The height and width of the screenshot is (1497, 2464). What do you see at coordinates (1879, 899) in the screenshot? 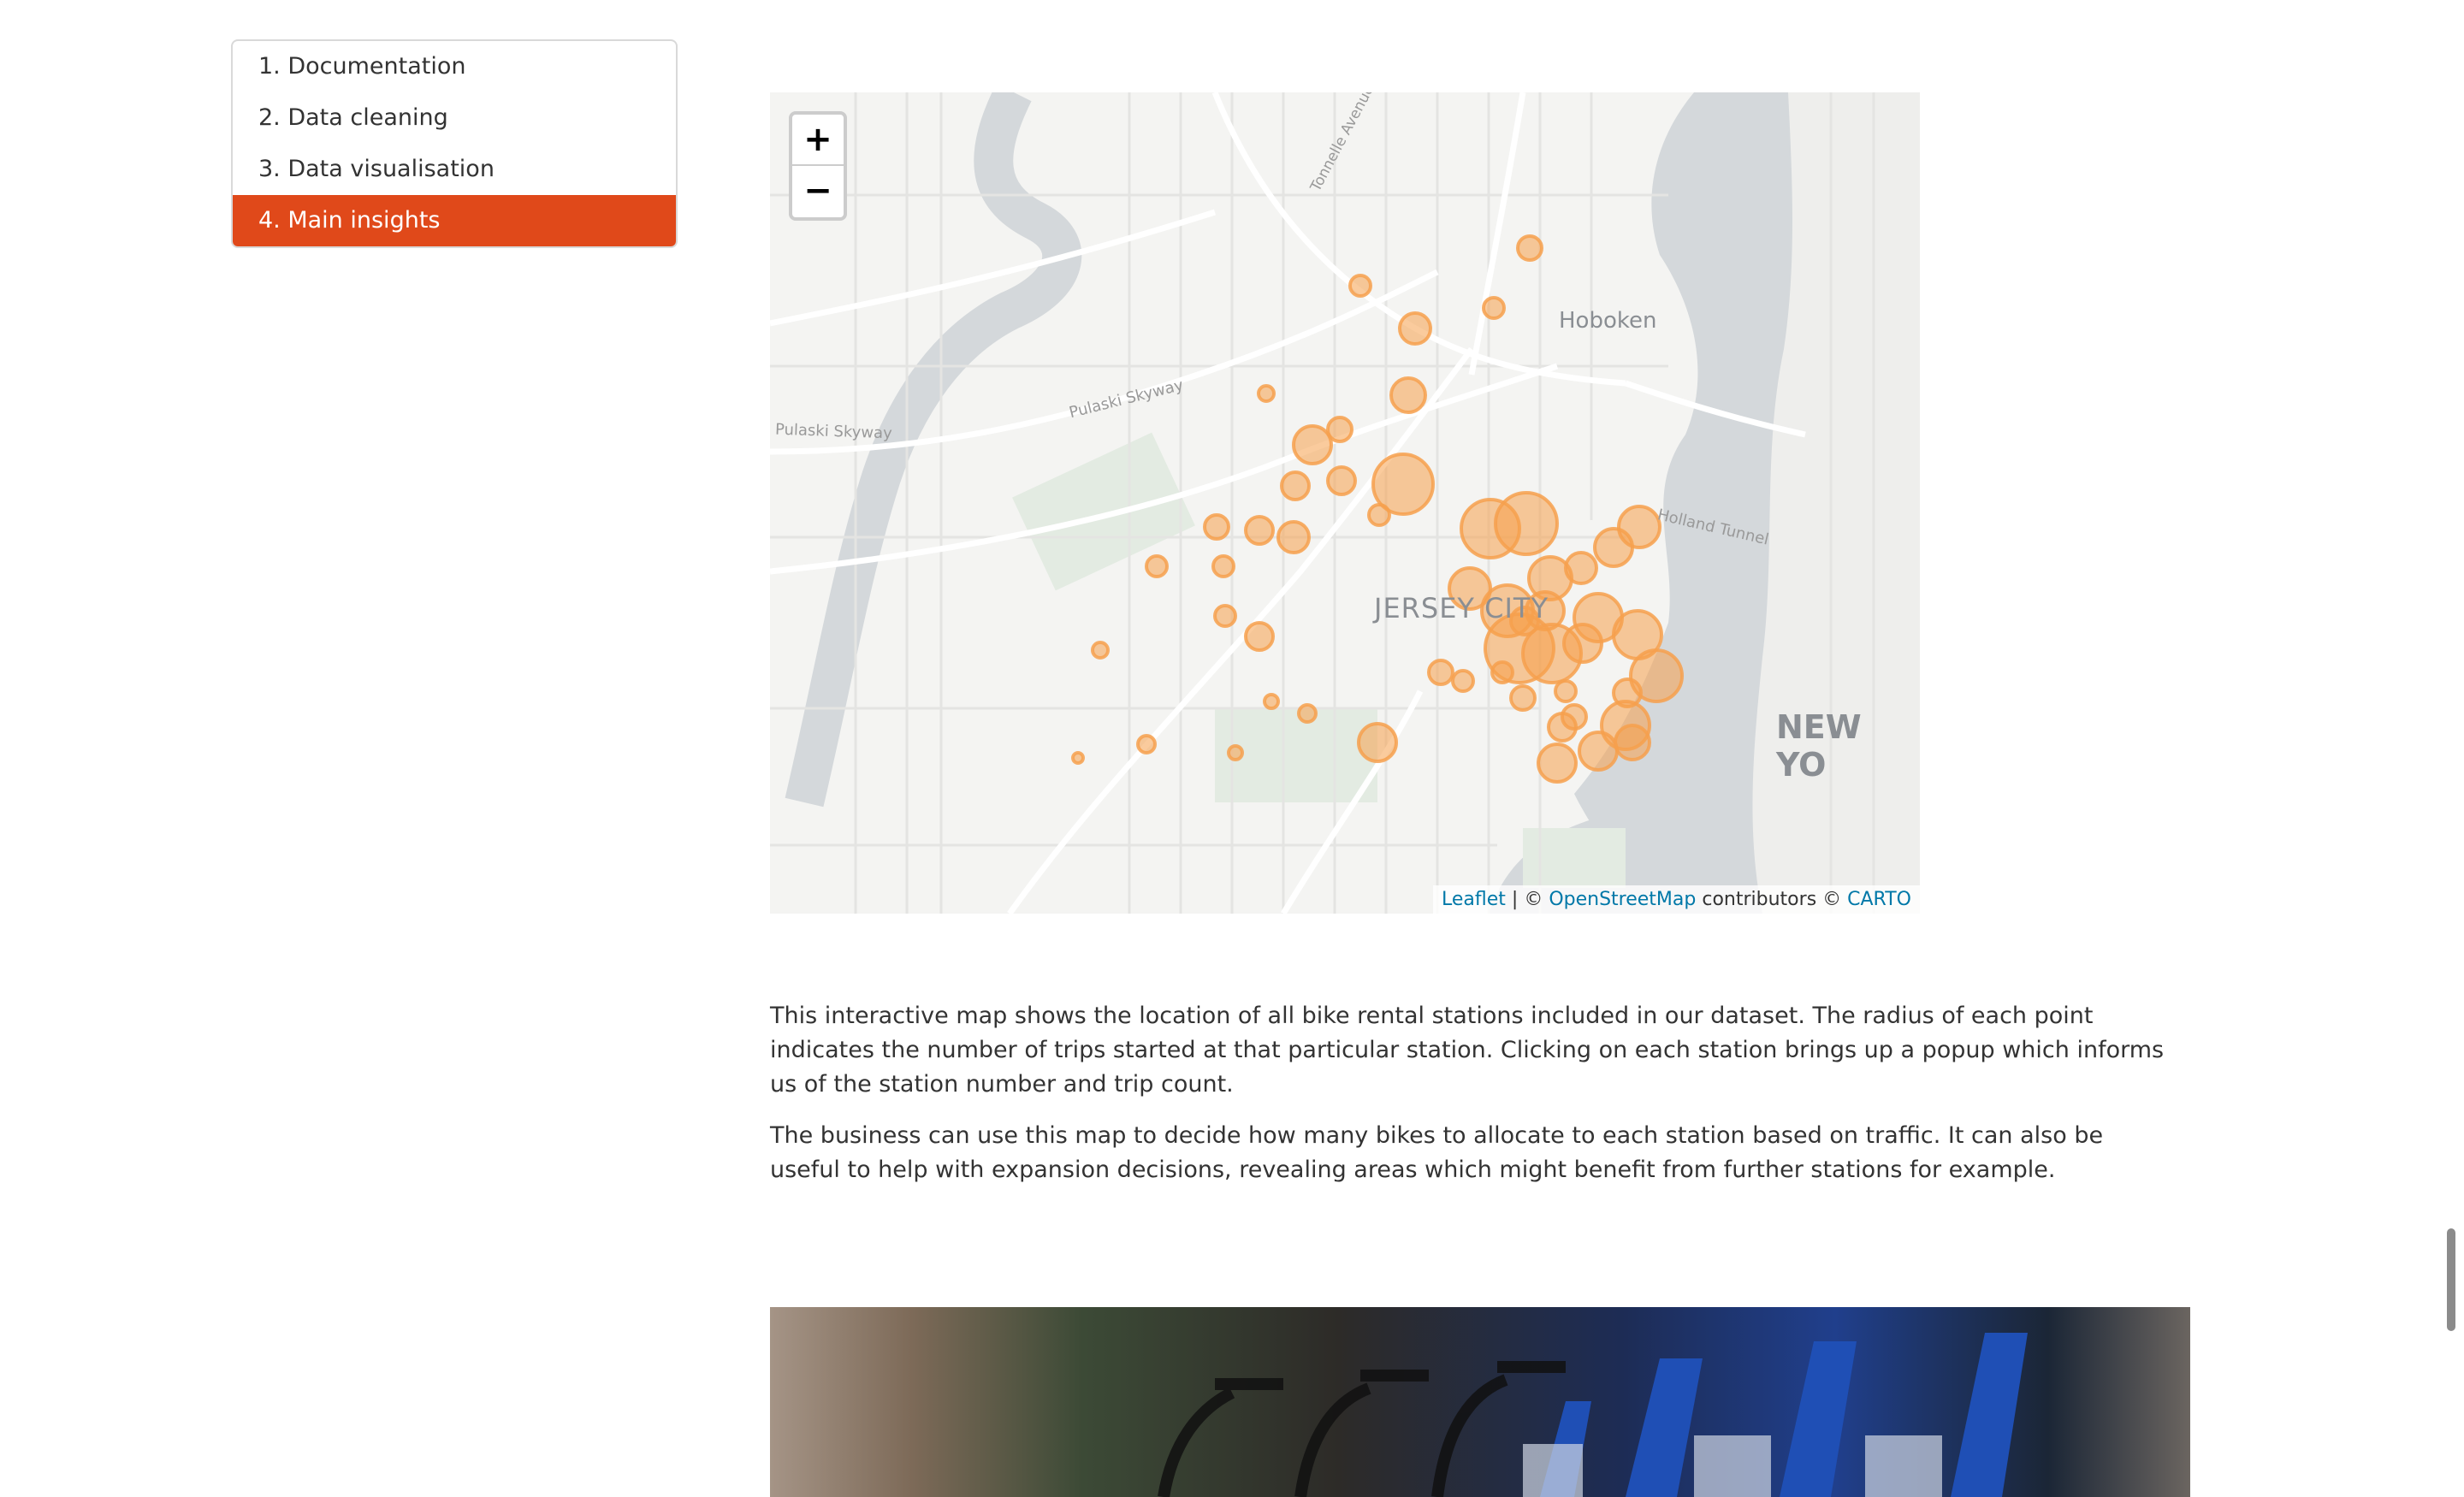
I see `carto-link: CARTO` at bounding box center [1879, 899].